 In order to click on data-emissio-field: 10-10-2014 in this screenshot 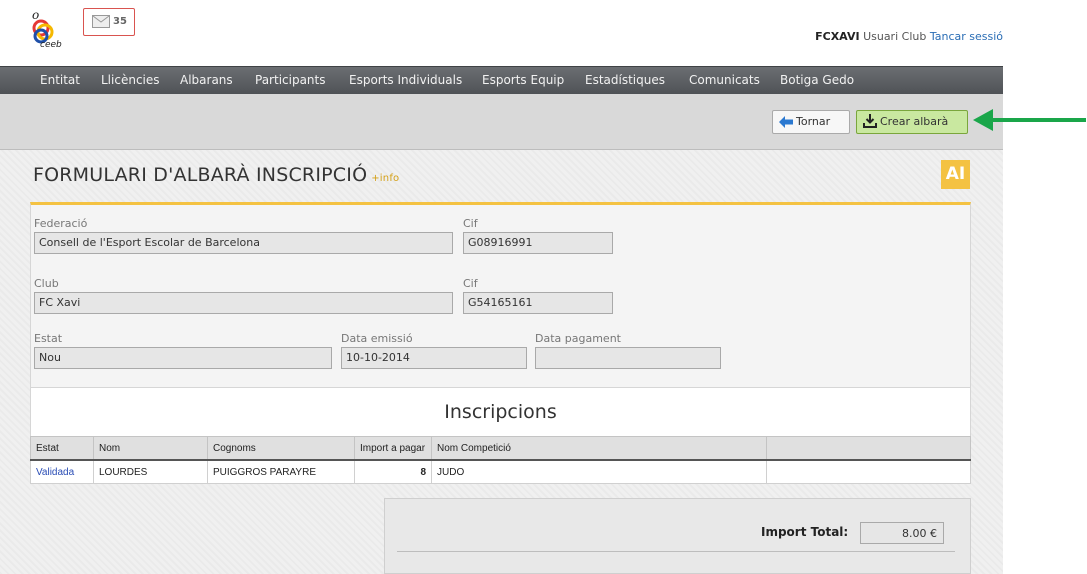, I will do `click(434, 358)`.